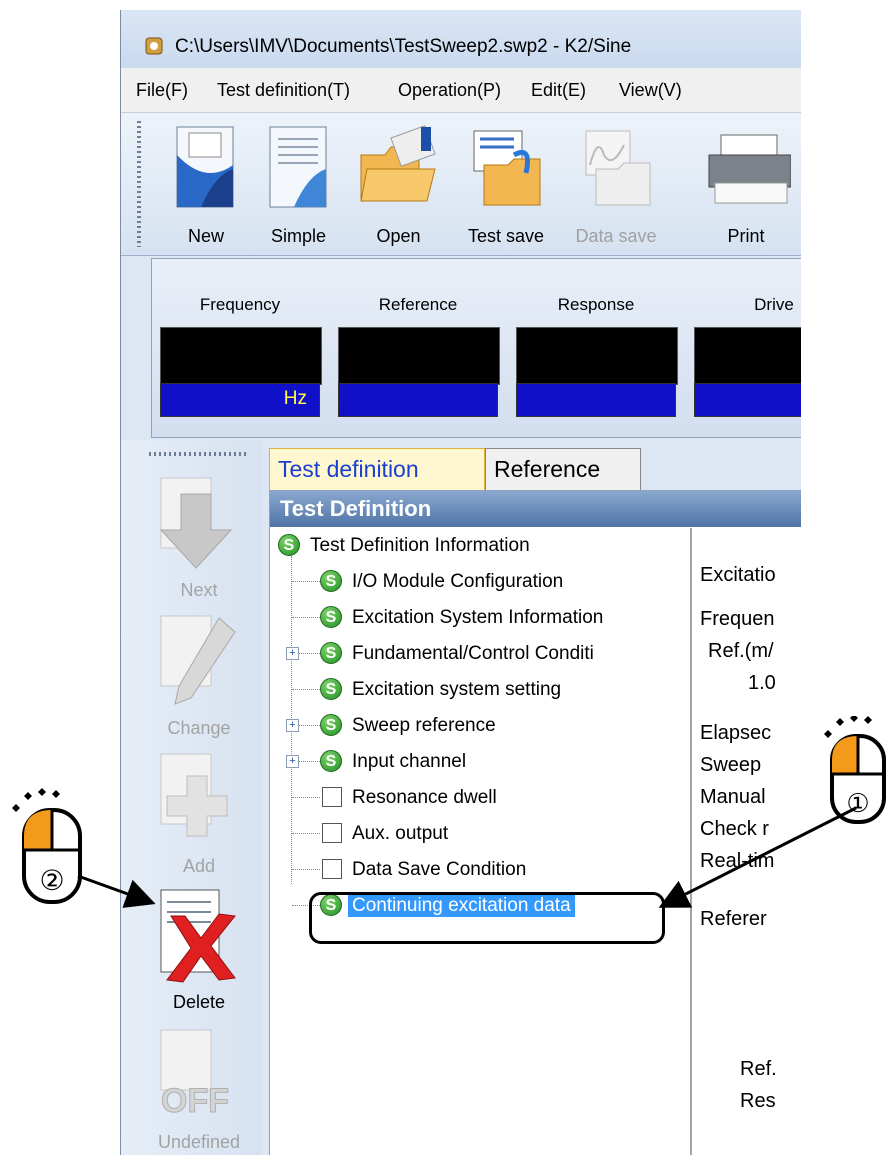  I want to click on tab-test-definition: Test definition, so click(377, 469).